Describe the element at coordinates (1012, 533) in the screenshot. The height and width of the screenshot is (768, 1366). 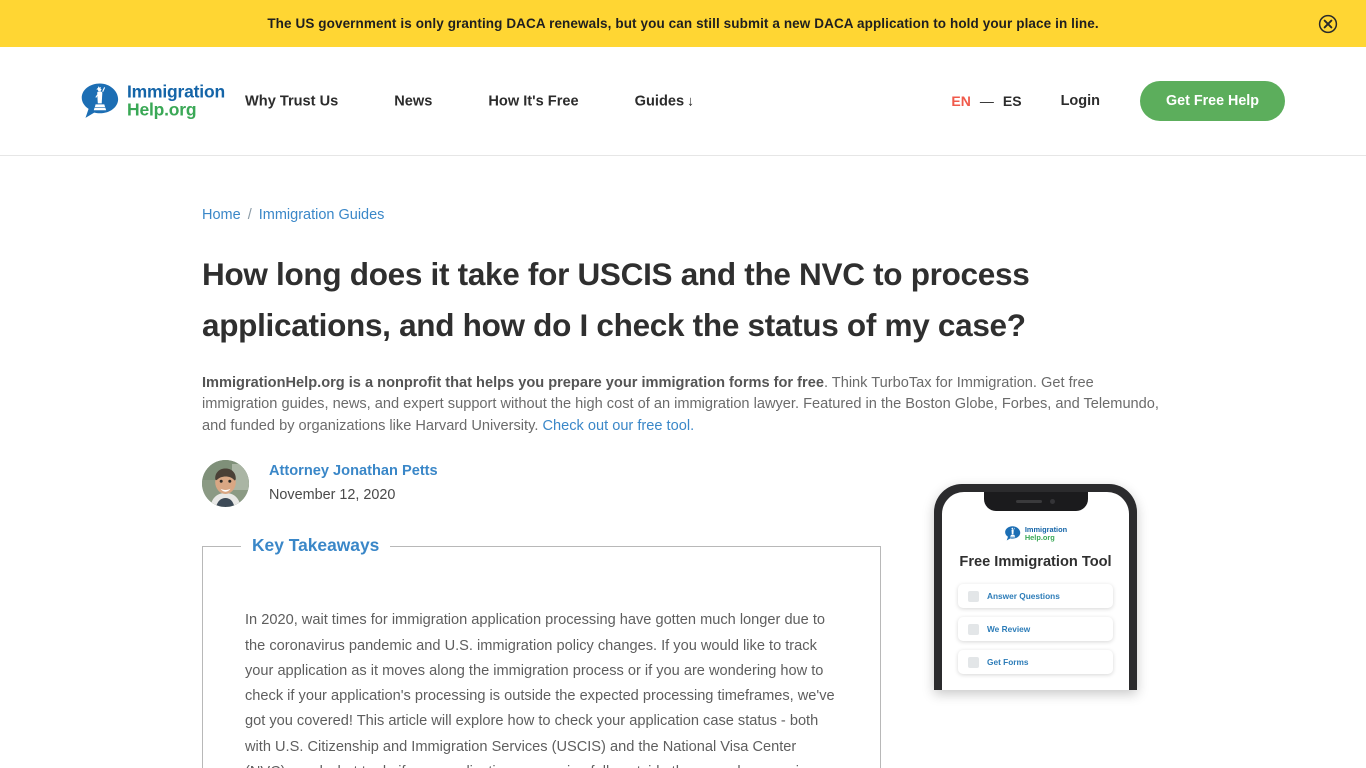
I see `speech-bubble-statue-of-liberty-icon-small` at that location.